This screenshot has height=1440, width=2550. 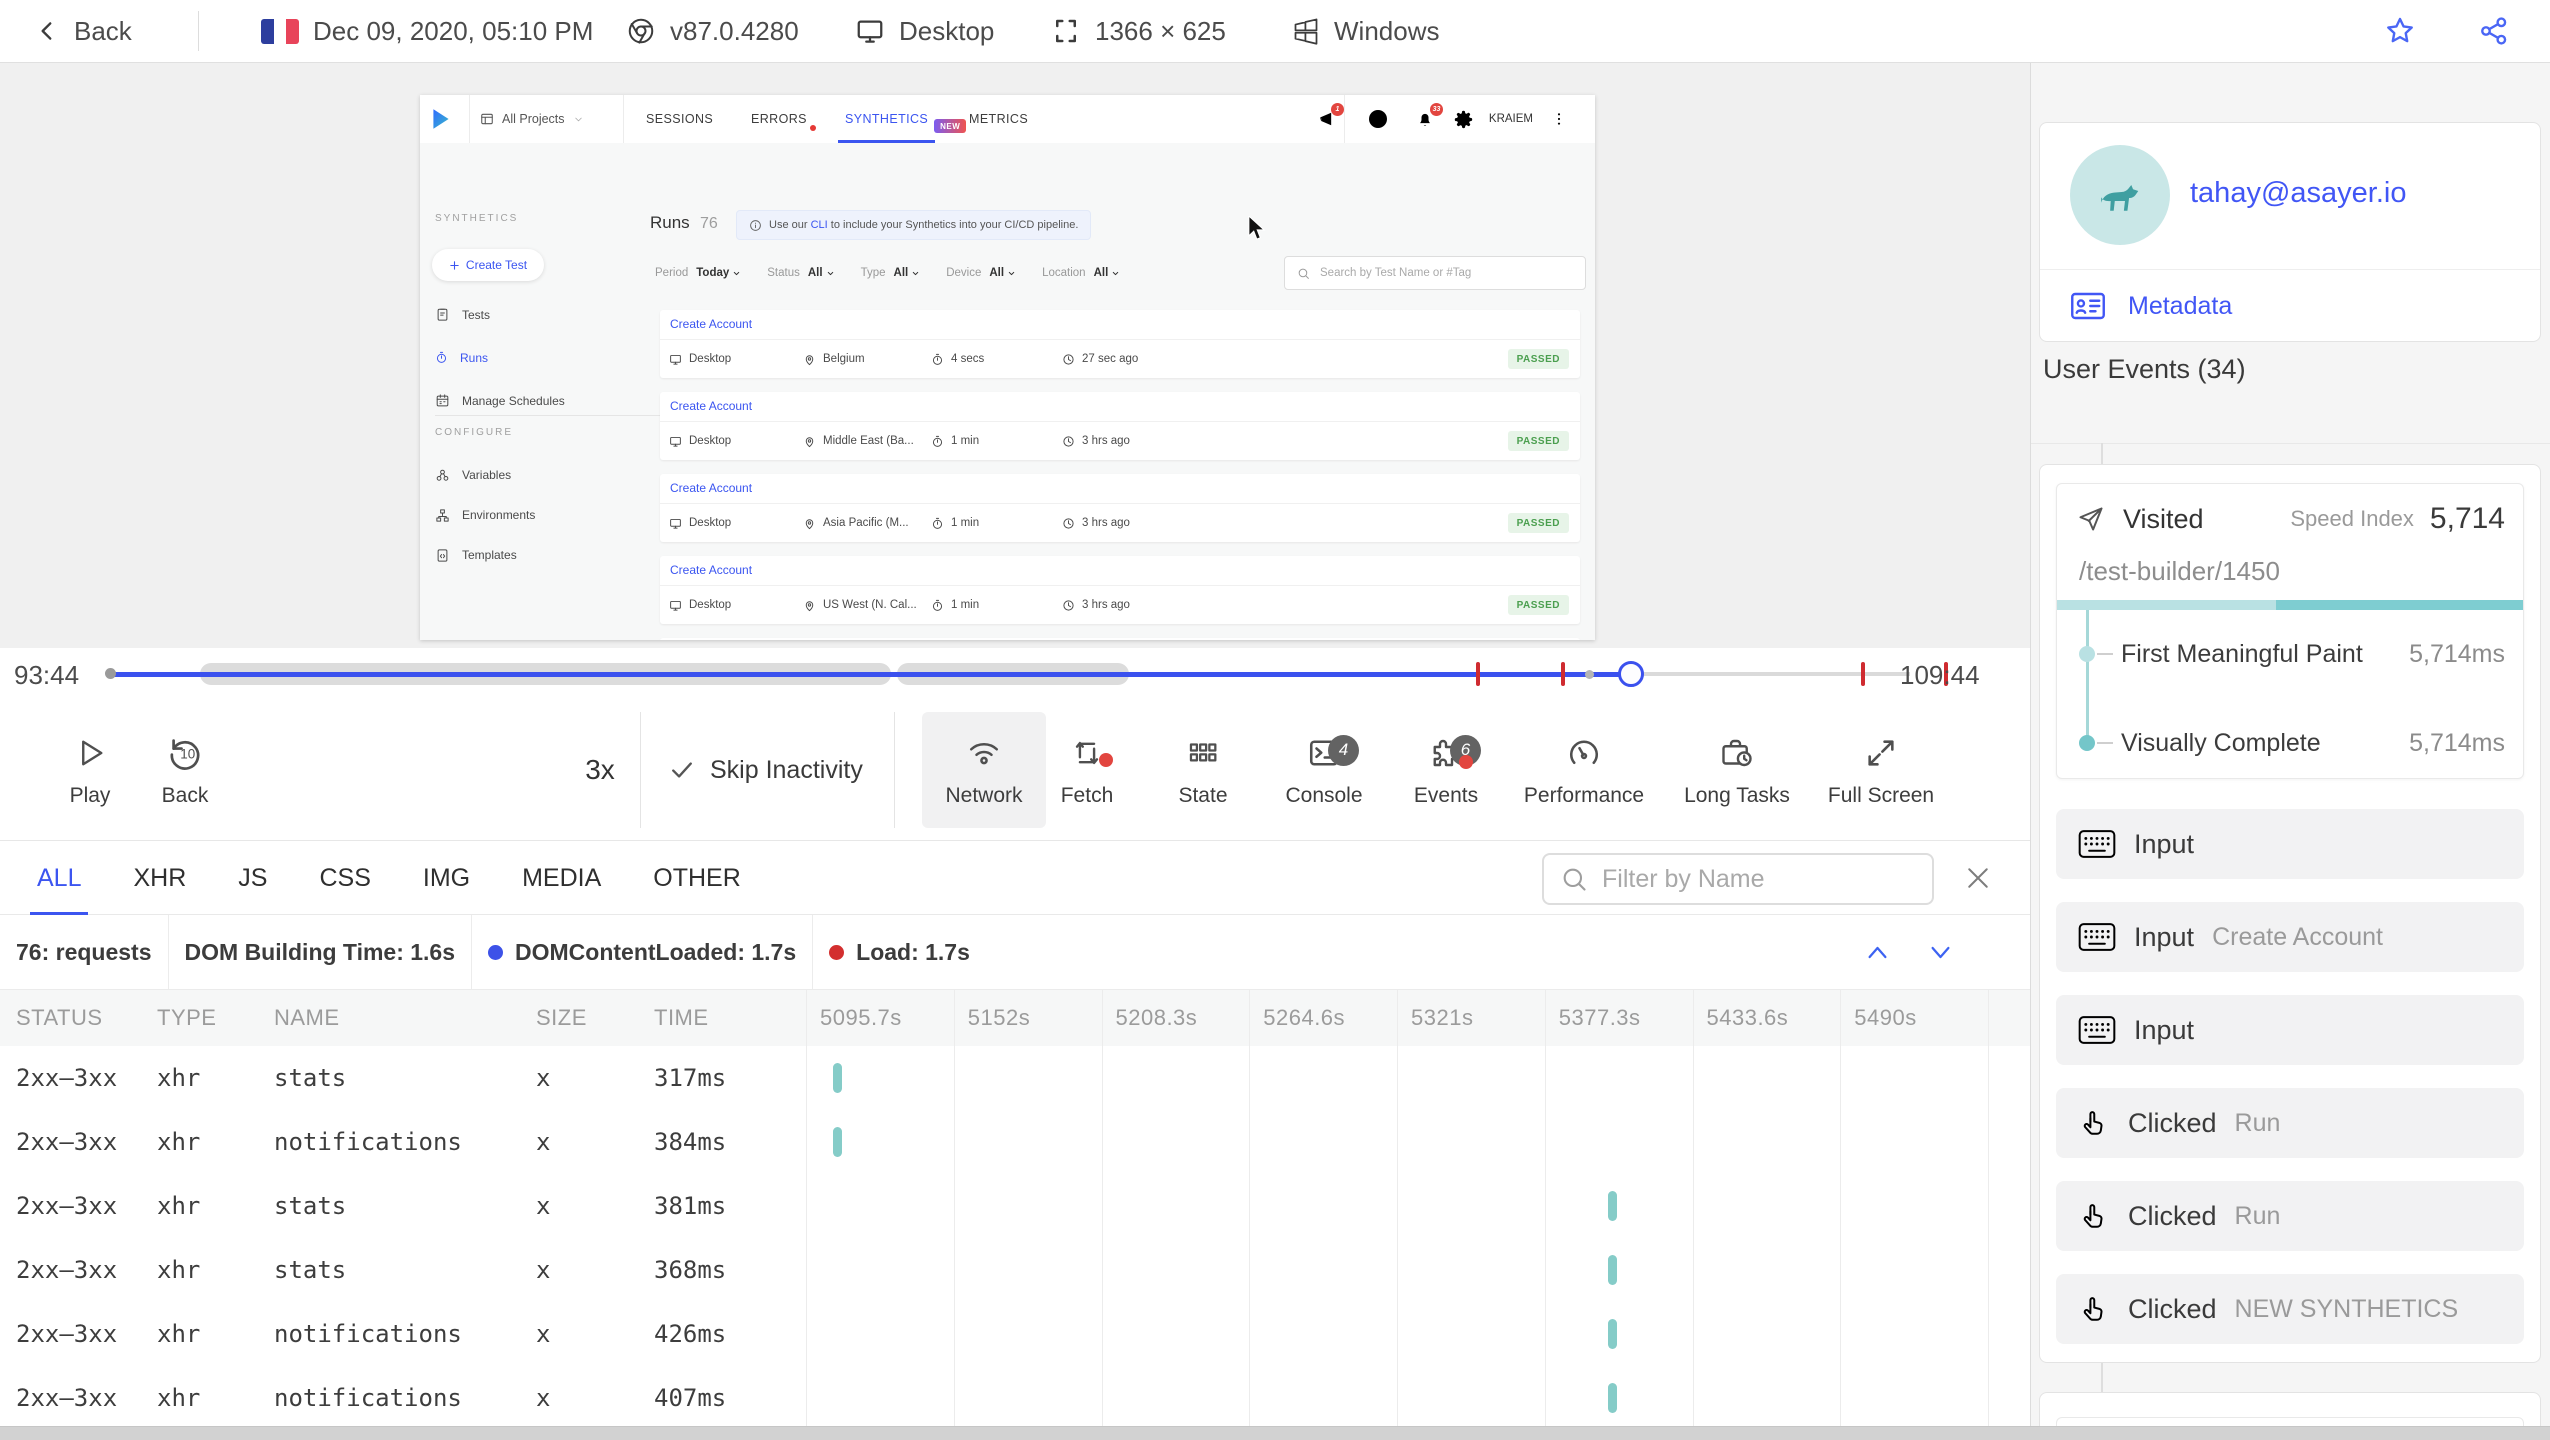 I want to click on network-request-row: 2xx–3xx xhr stats x 317ms, so click(x=1015, y=1078).